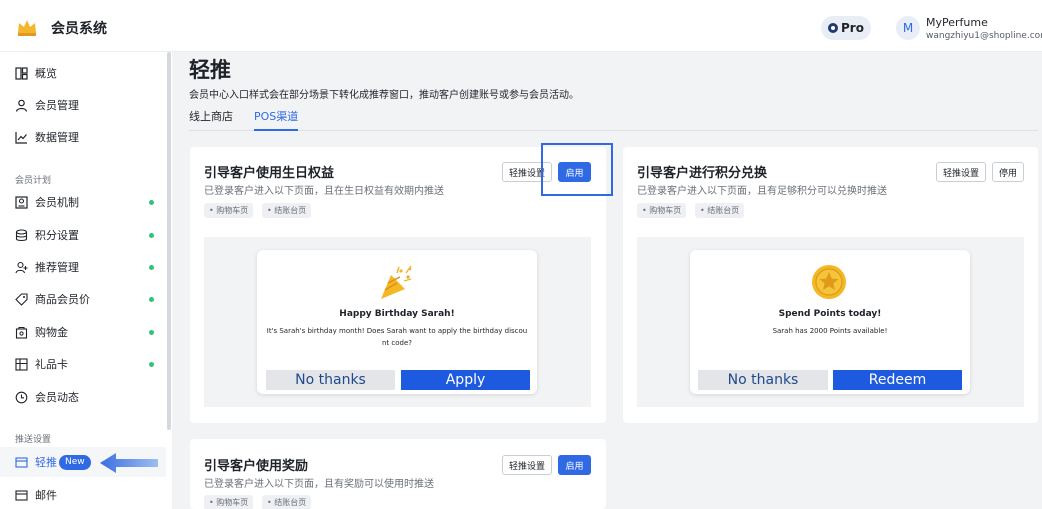 This screenshot has height=509, width=1042. Describe the element at coordinates (33, 181) in the screenshot. I see `section-label-member-plan: 会员计划` at that location.